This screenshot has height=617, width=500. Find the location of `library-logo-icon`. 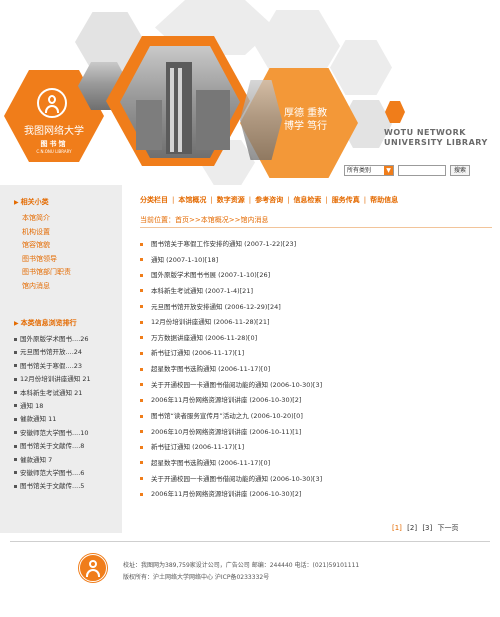

library-logo-icon is located at coordinates (52, 103).